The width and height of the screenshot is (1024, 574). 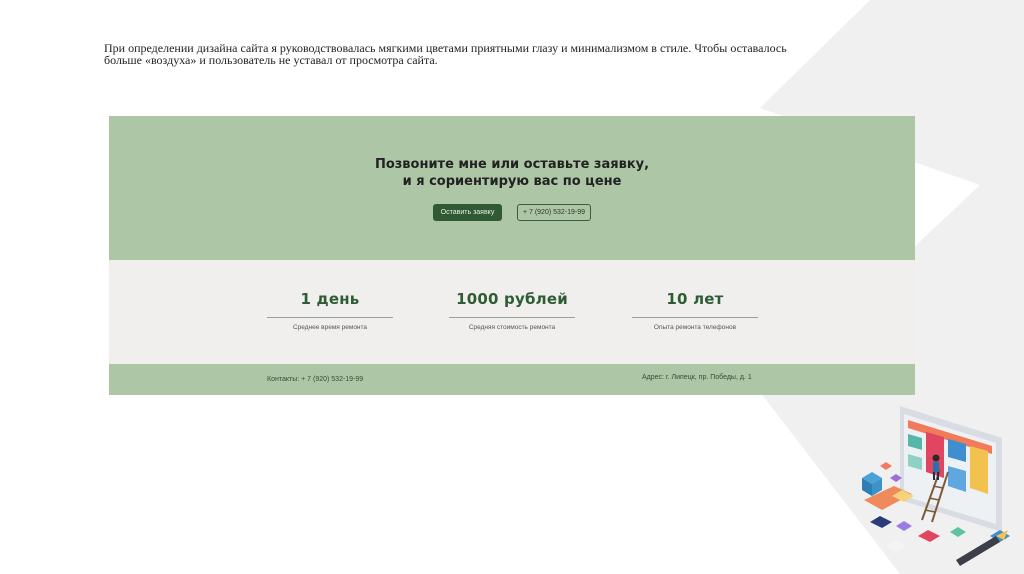 I want to click on stat-value: 10 лет, so click(x=695, y=299).